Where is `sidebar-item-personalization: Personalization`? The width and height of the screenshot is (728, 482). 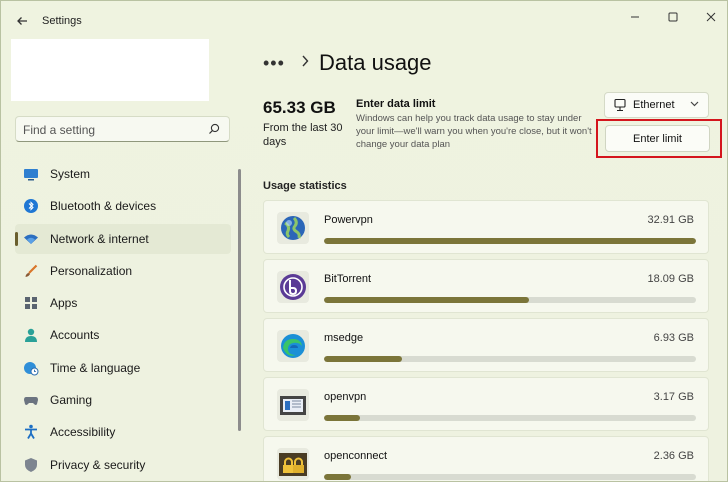 sidebar-item-personalization: Personalization is located at coordinates (123, 271).